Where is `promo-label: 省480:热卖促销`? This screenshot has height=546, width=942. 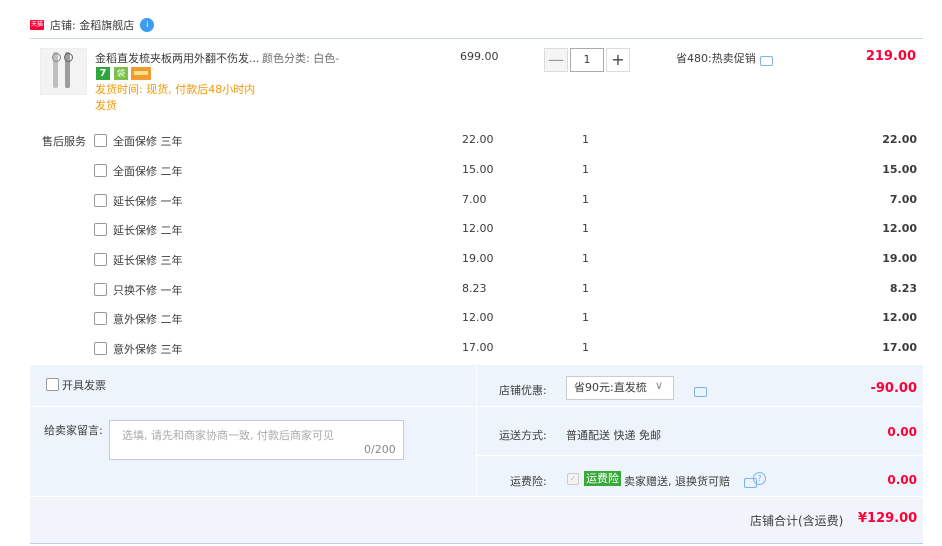
promo-label: 省480:热卖促销 is located at coordinates (724, 58).